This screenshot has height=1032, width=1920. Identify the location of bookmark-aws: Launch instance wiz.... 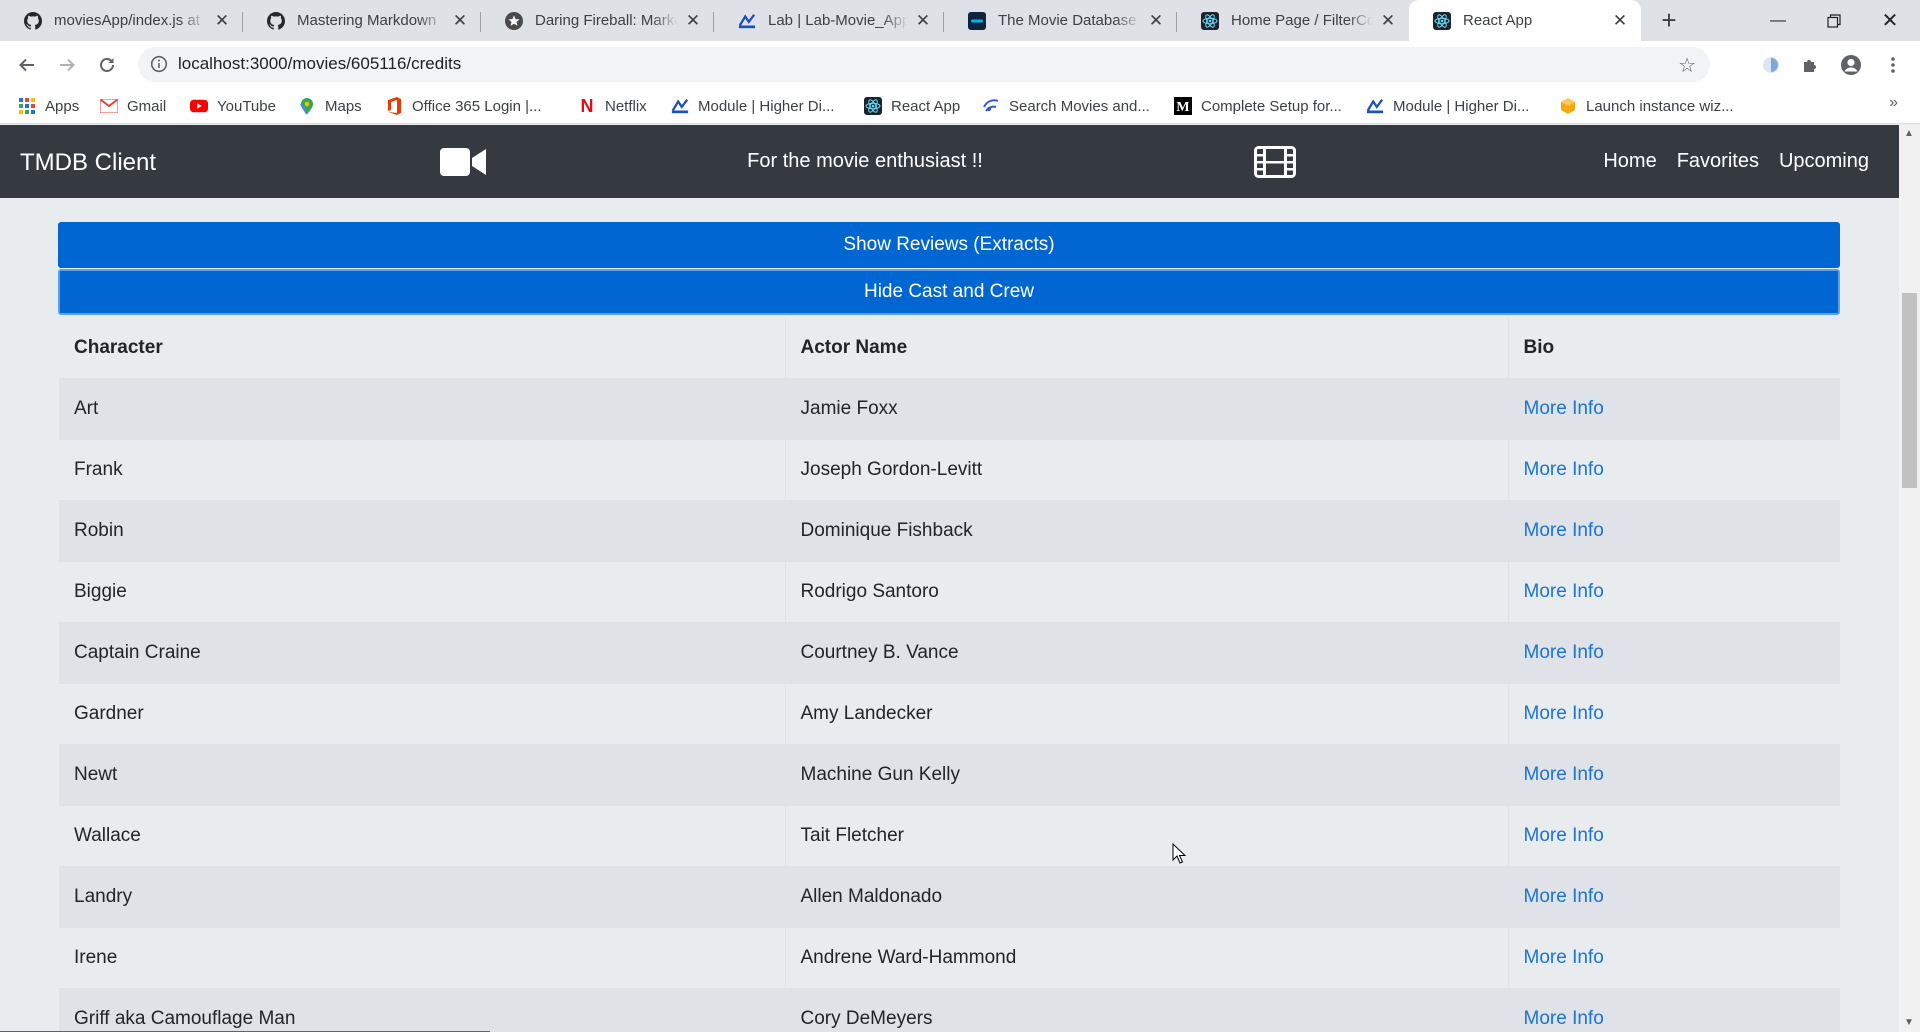
(1646, 106).